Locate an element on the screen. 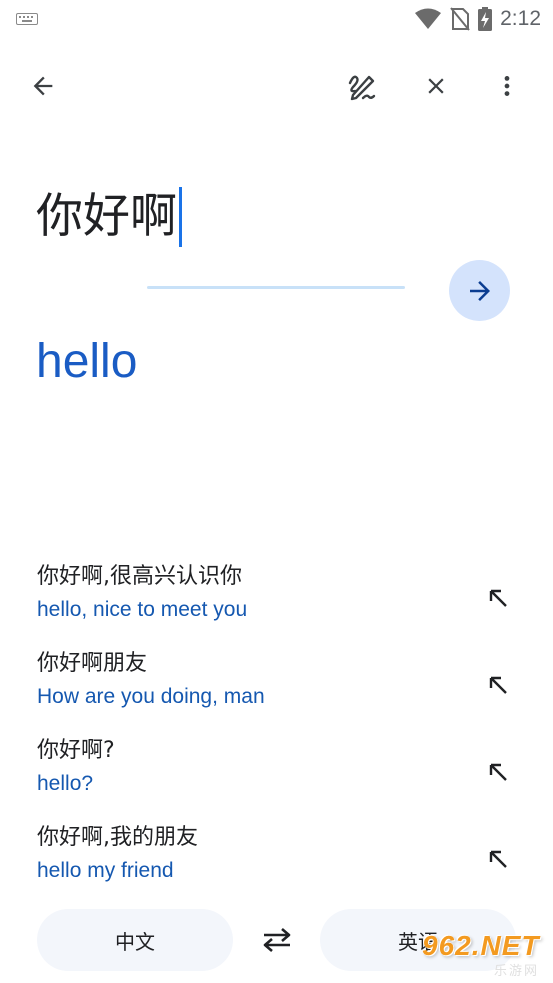 Image resolution: width=553 pixels, height=983 pixels. arrow-forward-icon is located at coordinates (479, 290).